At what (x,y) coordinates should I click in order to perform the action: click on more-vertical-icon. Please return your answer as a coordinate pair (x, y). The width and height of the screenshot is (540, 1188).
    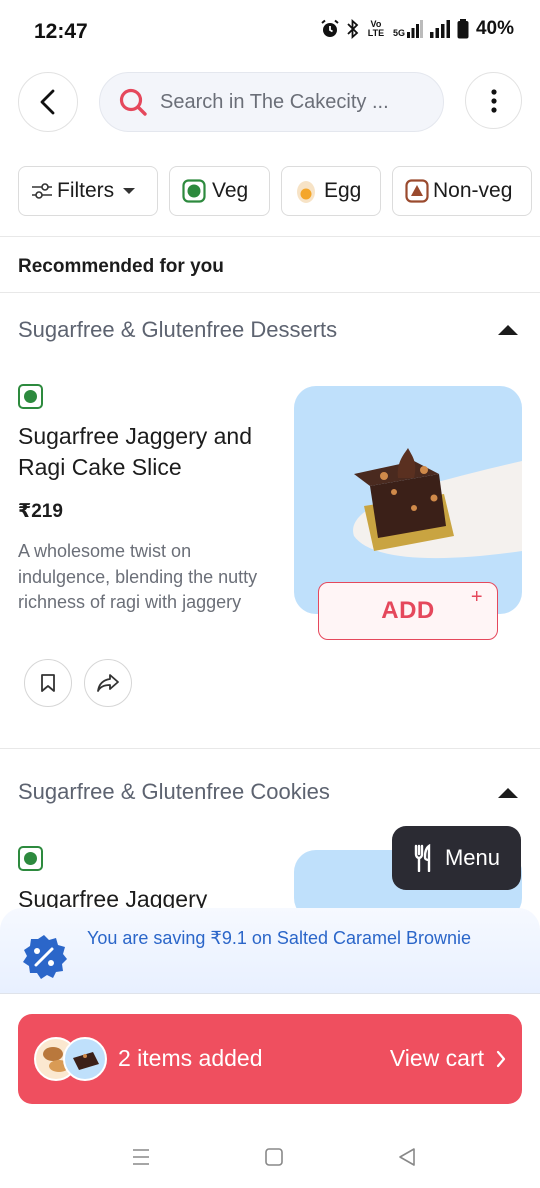
    Looking at the image, I should click on (493, 100).